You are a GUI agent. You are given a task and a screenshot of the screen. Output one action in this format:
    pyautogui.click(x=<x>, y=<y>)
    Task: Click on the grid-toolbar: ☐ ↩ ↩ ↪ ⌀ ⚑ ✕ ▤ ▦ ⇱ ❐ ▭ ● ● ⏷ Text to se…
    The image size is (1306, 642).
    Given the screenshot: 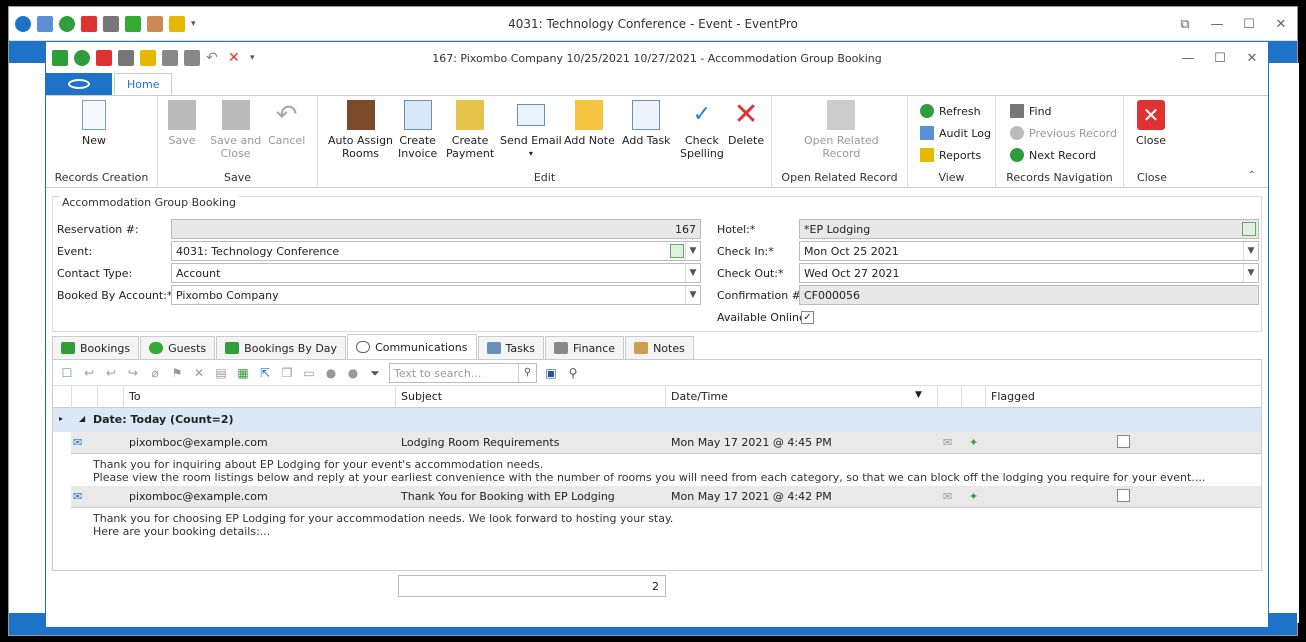 What is the action you would take?
    pyautogui.click(x=657, y=373)
    